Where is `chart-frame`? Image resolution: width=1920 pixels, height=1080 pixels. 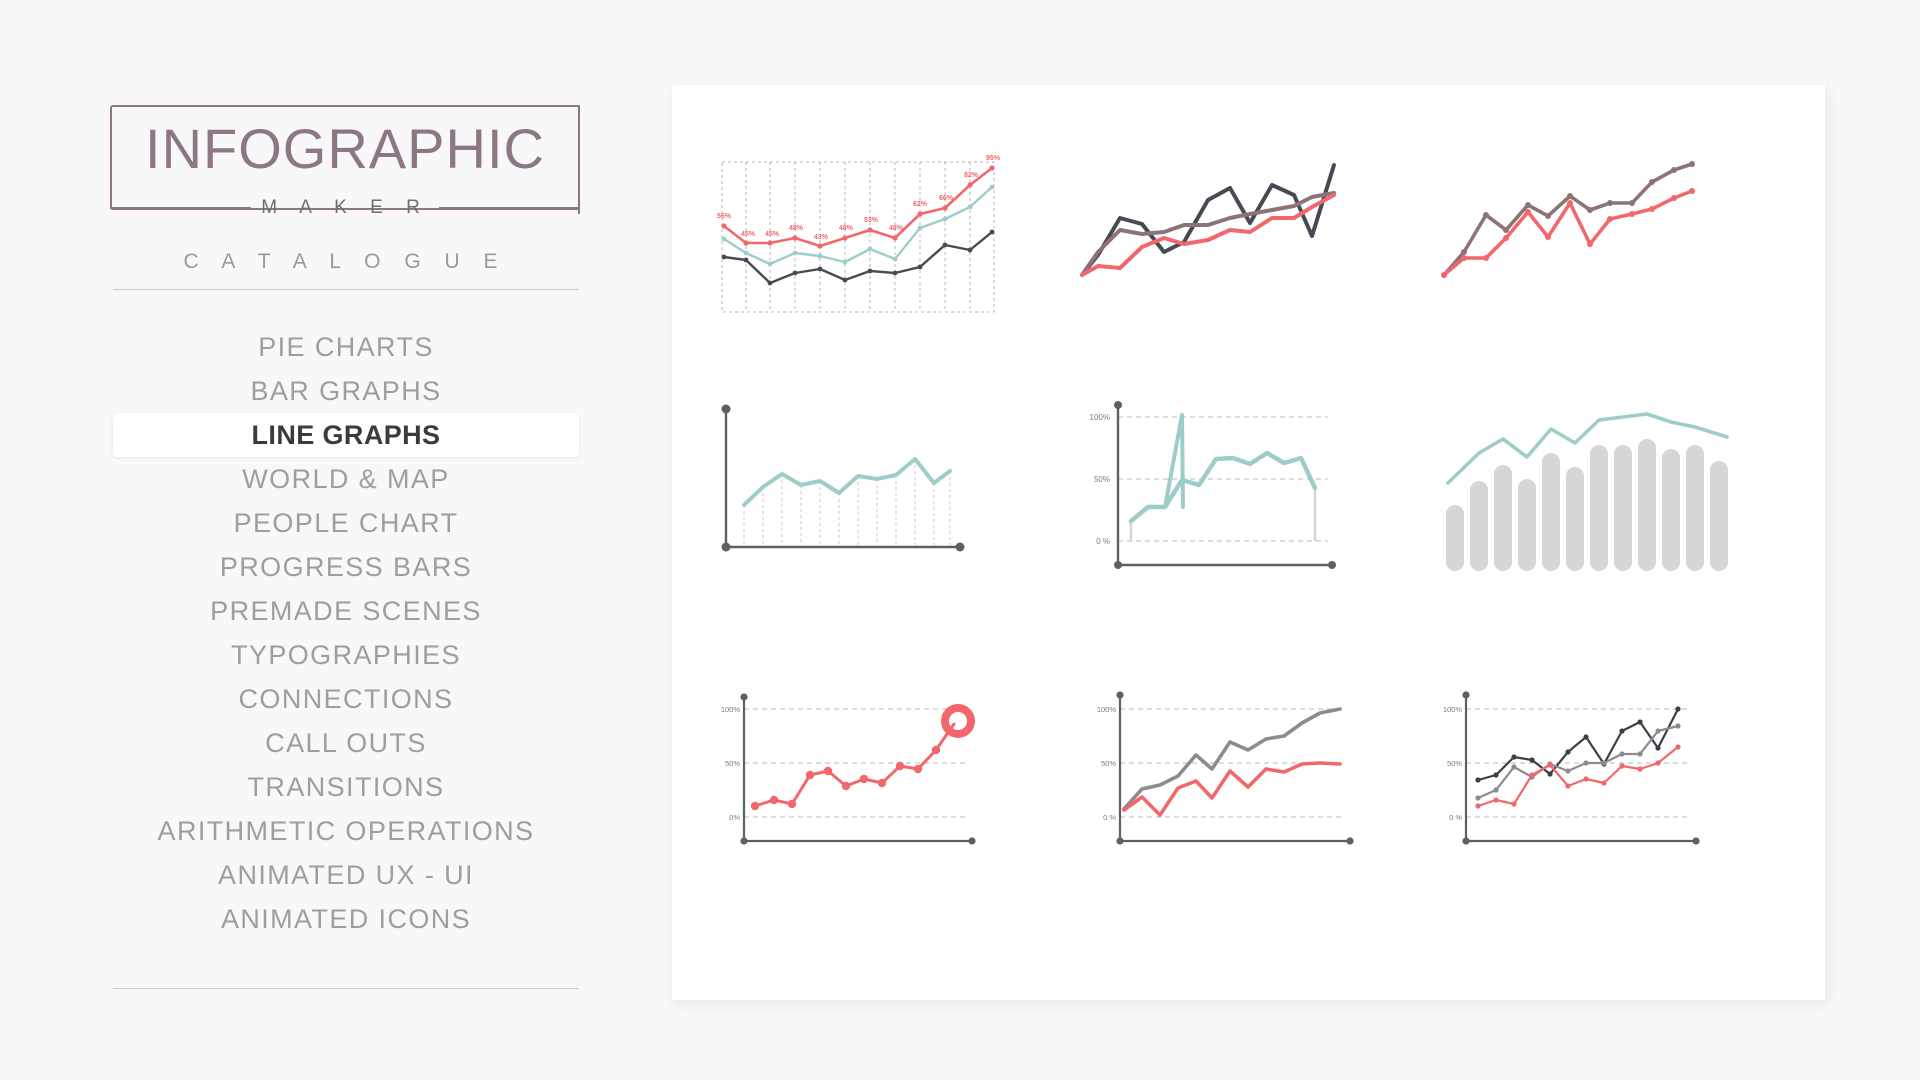
chart-frame is located at coordinates (858, 237).